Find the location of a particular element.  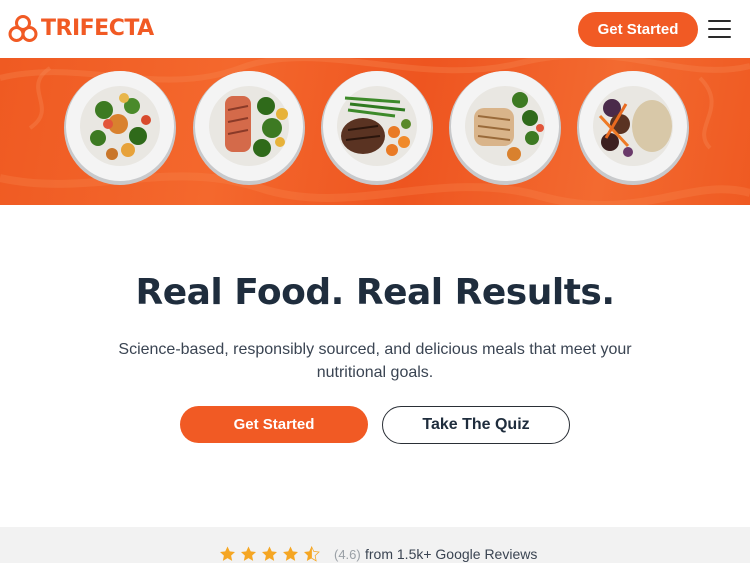

site-header: TRIFECTA Get Started is located at coordinates (375, 29).